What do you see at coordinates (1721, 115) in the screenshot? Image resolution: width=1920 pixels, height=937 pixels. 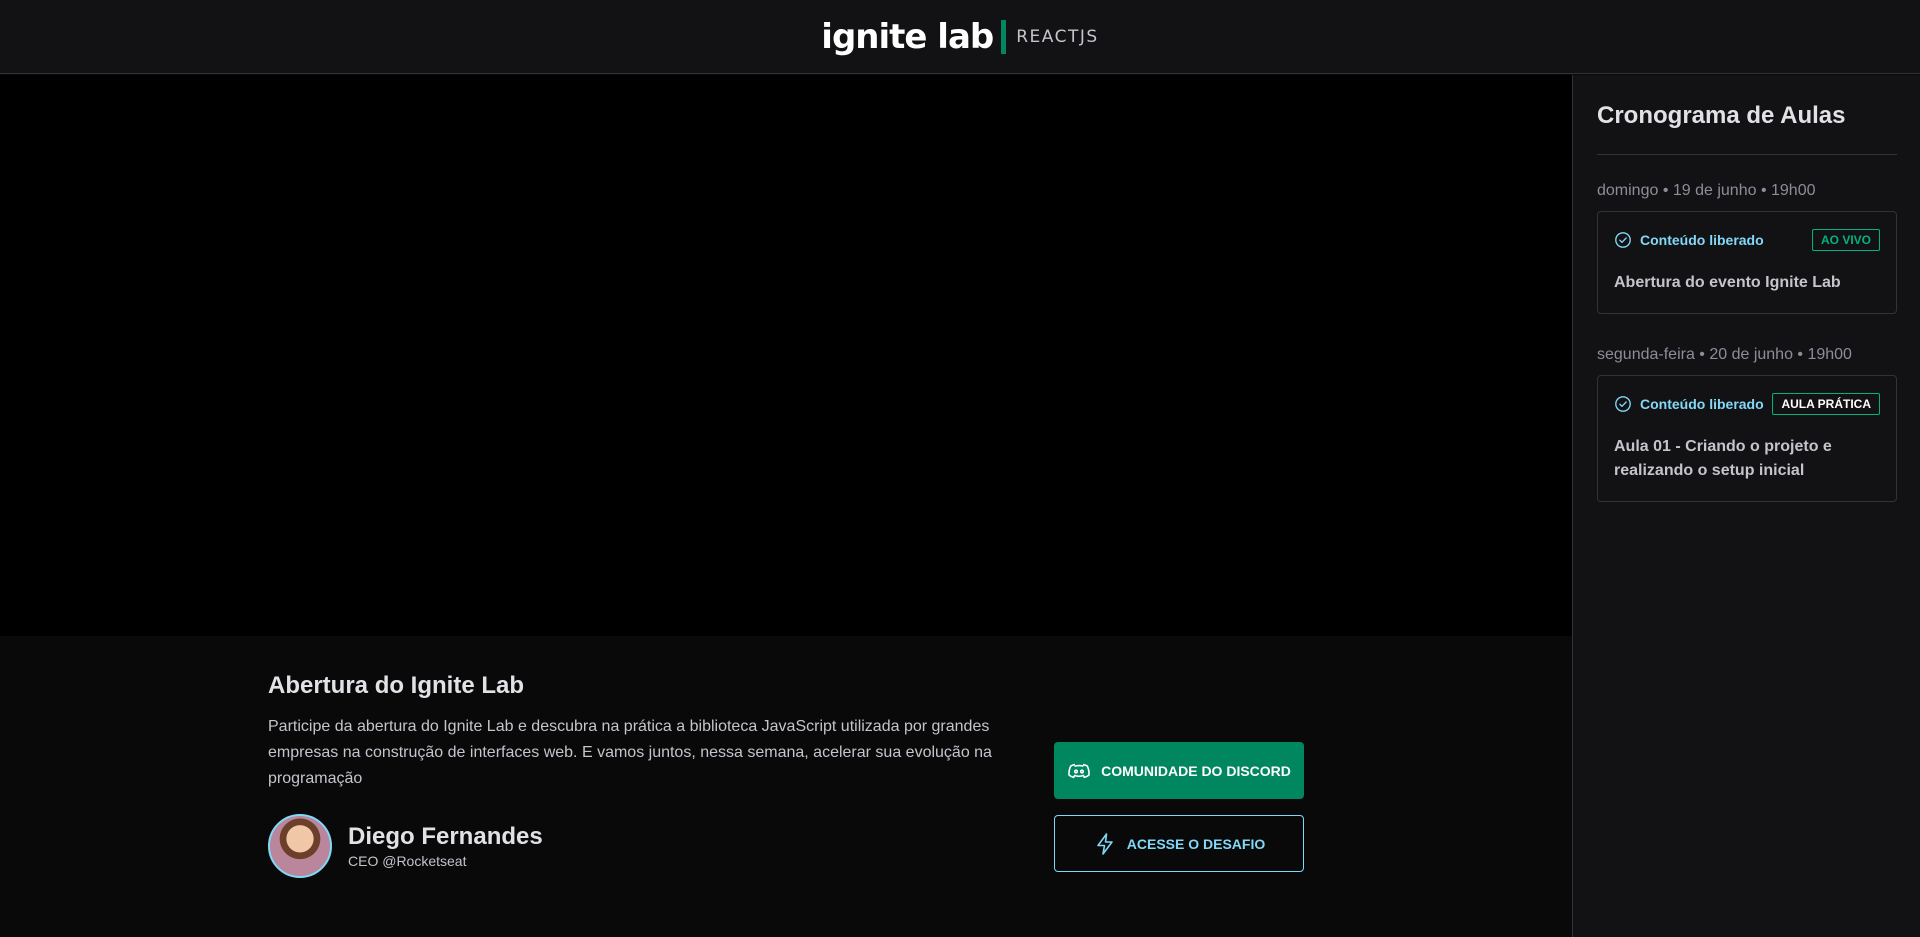 I see `sidebar-title: Cronograma de Aulas` at bounding box center [1721, 115].